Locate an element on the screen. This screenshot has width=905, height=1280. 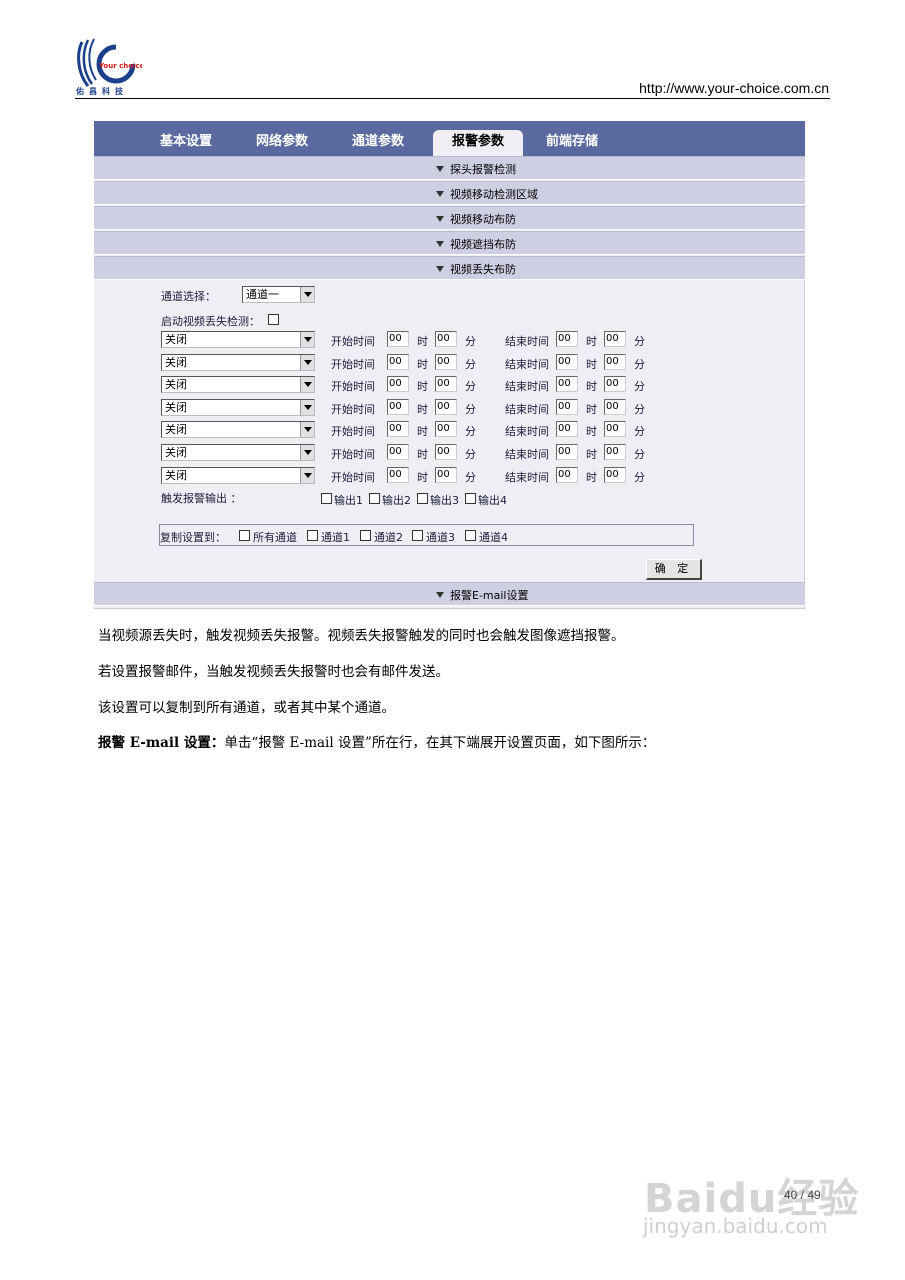
copy-channel-2-checkbox is located at coordinates (365, 535).